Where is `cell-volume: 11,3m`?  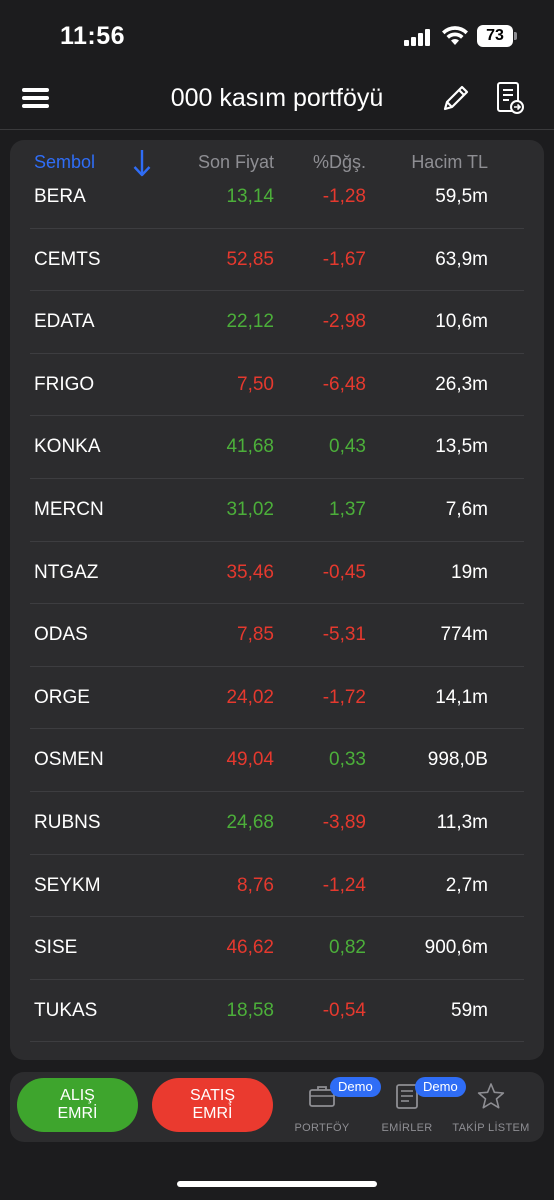
cell-volume: 11,3m is located at coordinates (462, 822).